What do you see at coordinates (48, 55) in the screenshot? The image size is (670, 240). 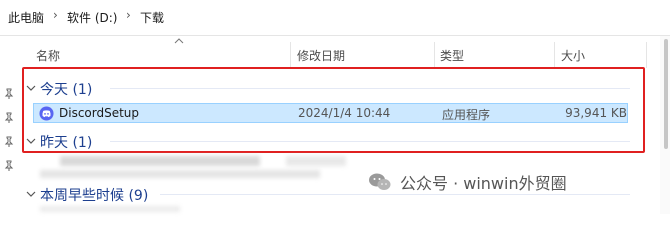 I see `column-header-name: 名称` at bounding box center [48, 55].